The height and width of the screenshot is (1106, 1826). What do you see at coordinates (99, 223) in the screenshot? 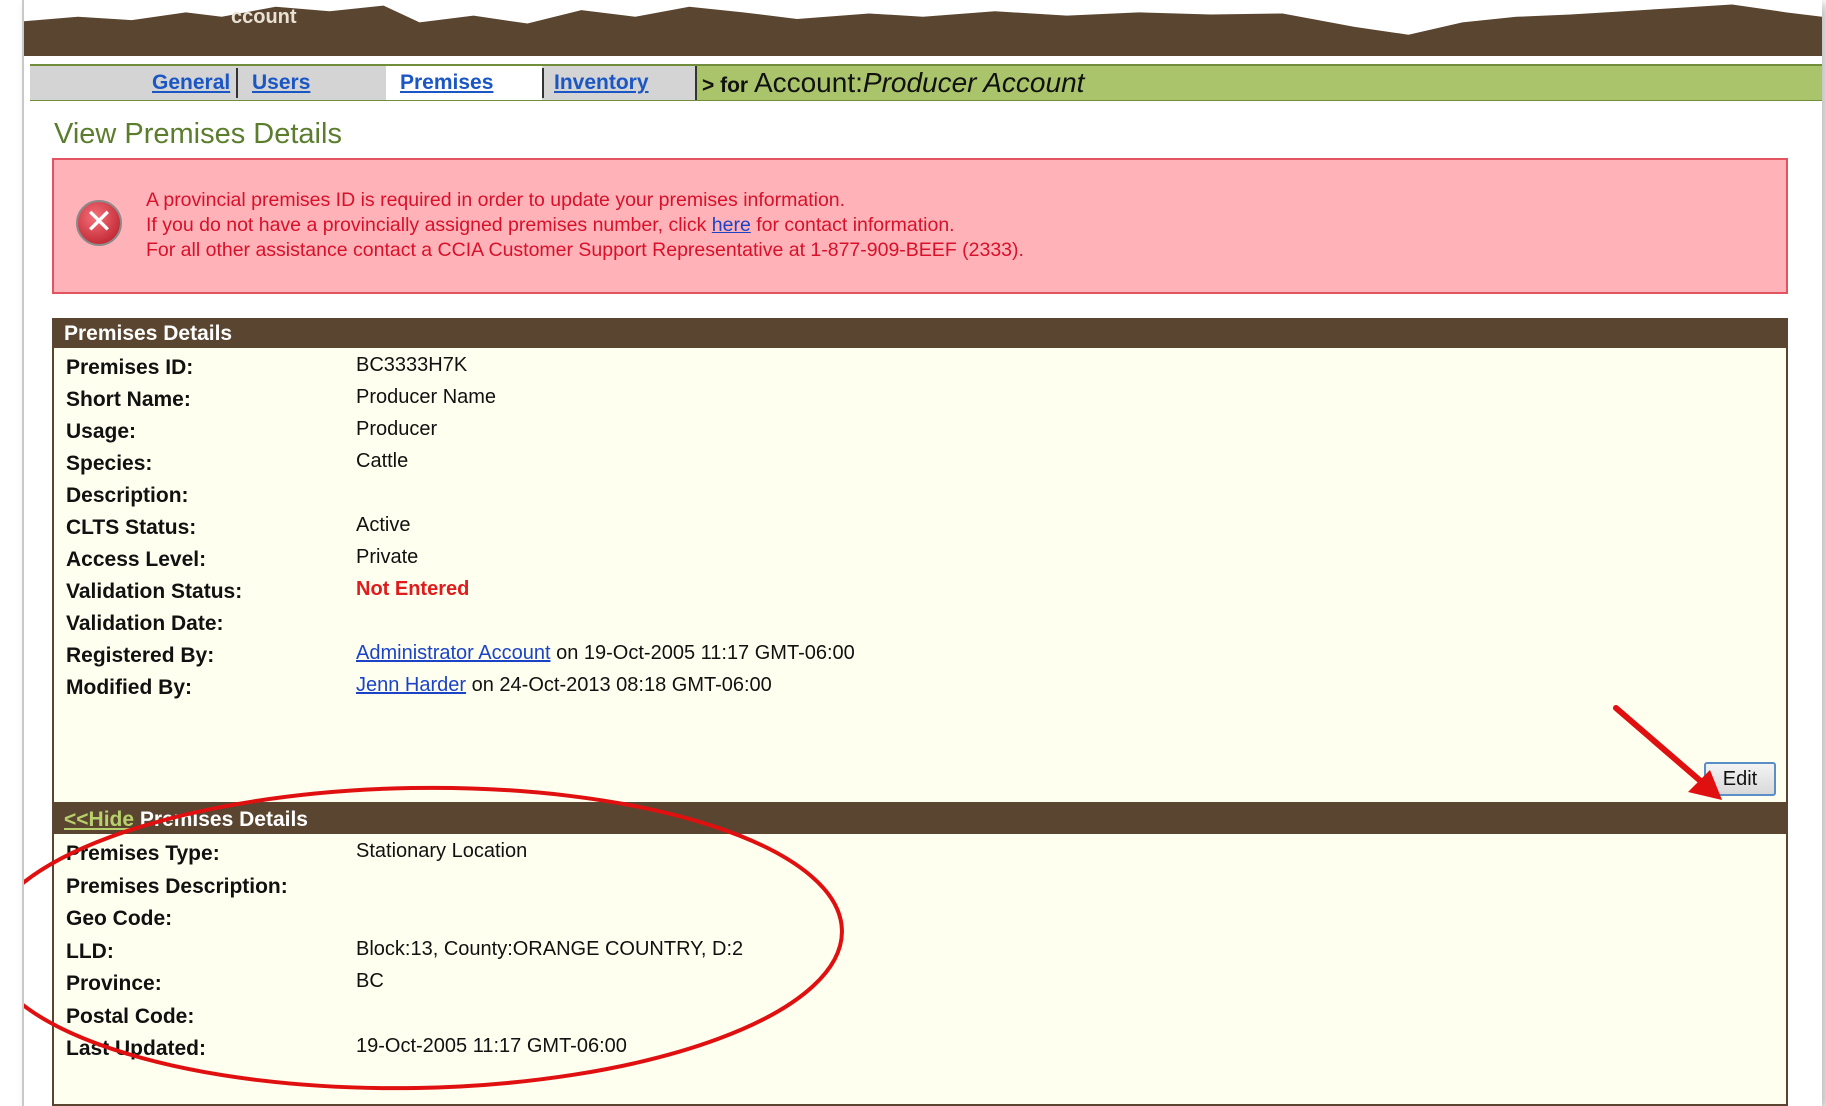
I see `error-x-icon: ✕` at bounding box center [99, 223].